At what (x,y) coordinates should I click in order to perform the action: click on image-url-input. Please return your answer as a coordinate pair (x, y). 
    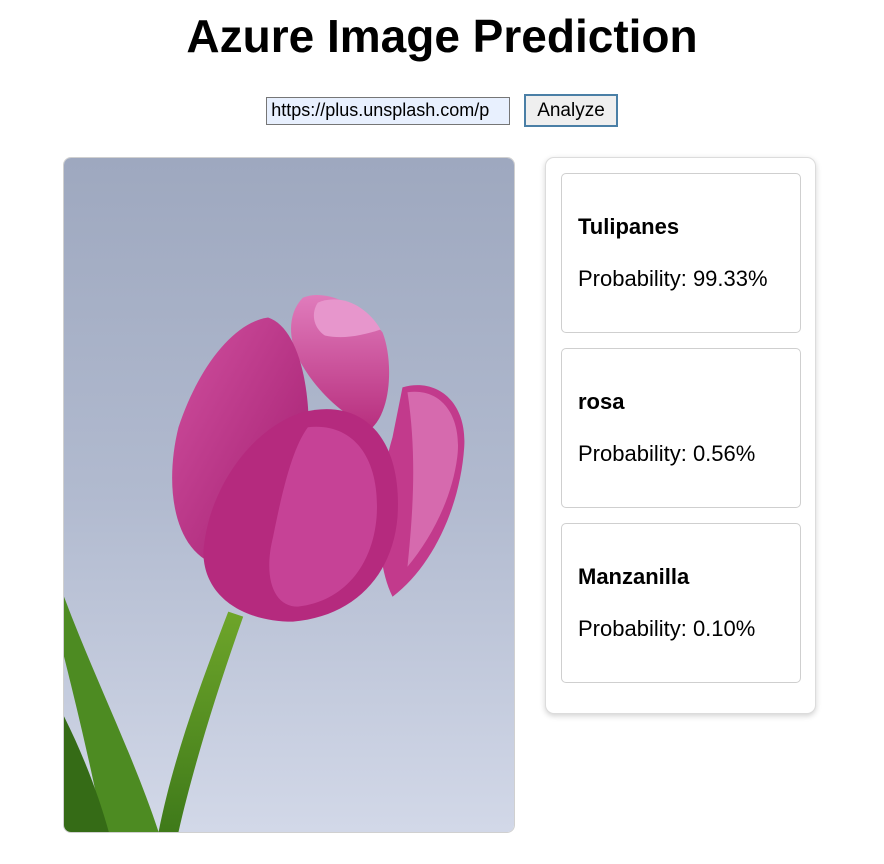
    Looking at the image, I should click on (388, 110).